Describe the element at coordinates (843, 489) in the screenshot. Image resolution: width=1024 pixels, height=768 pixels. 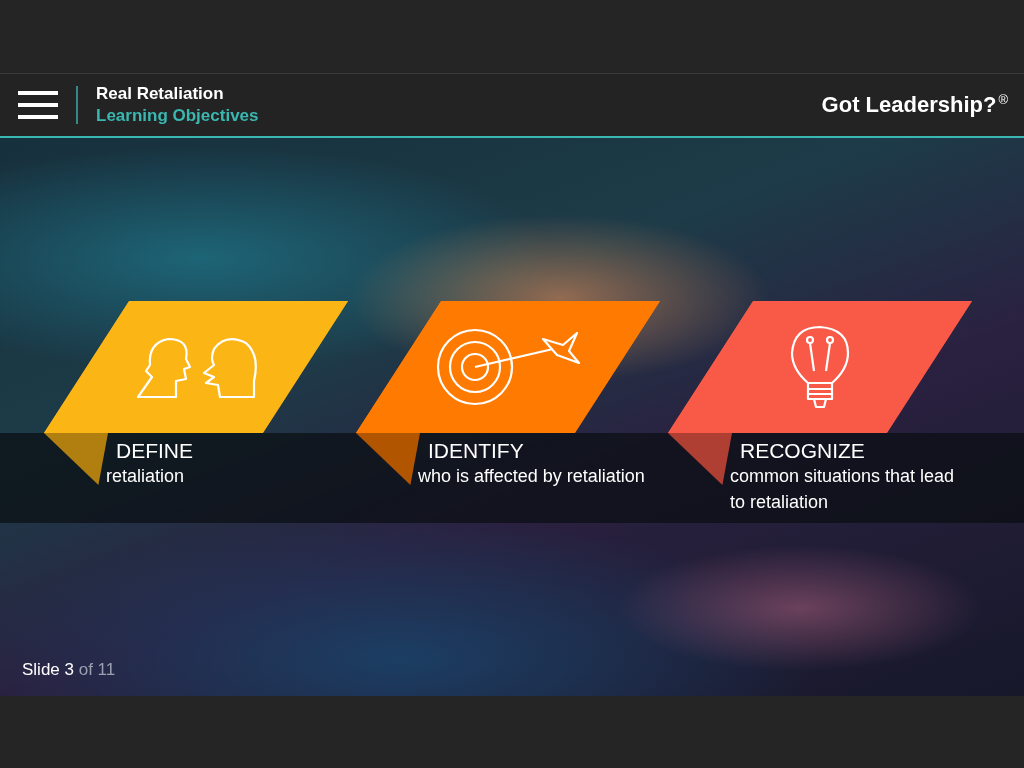
I see `objective-text: common situations that lead to retaliation` at that location.